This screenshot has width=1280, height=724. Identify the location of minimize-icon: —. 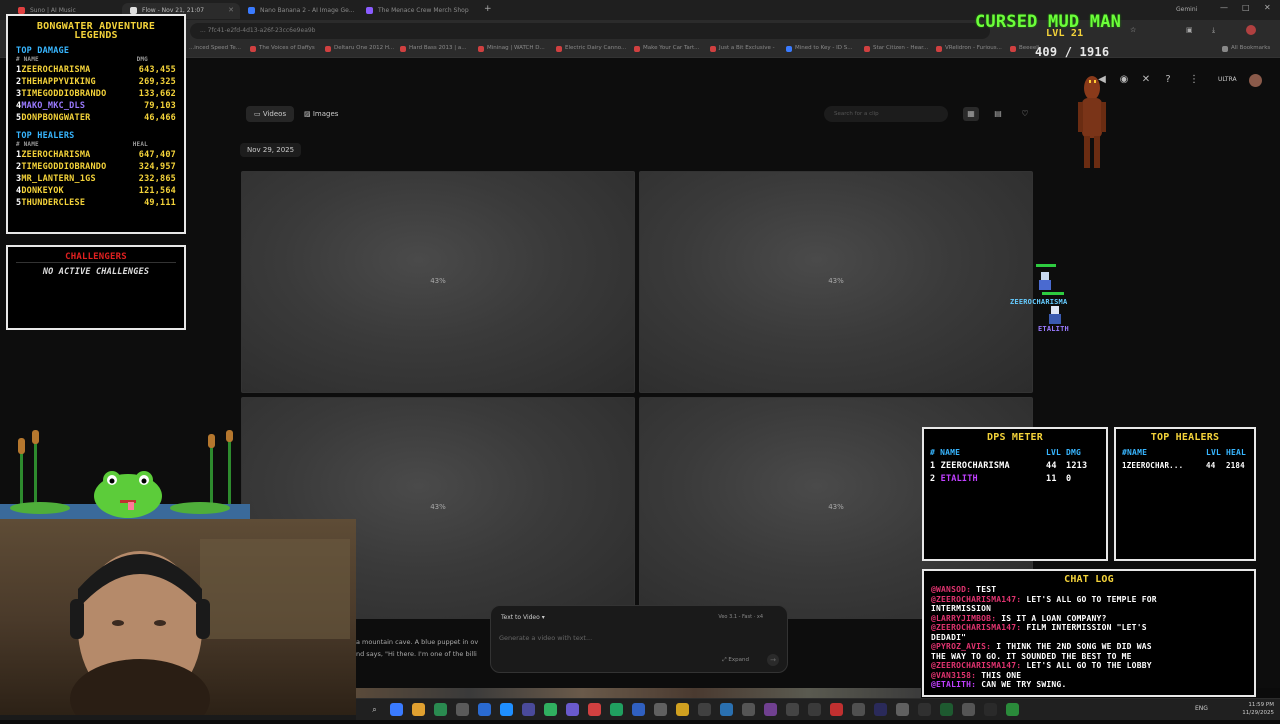
(1224, 7).